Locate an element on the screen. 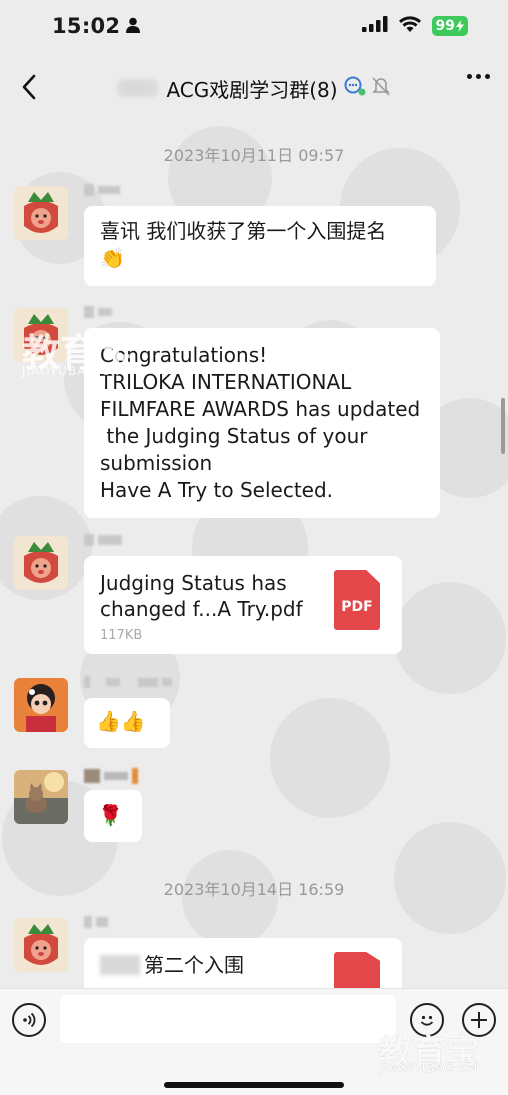  pdf-file-icon: PDF is located at coordinates (357, 600).